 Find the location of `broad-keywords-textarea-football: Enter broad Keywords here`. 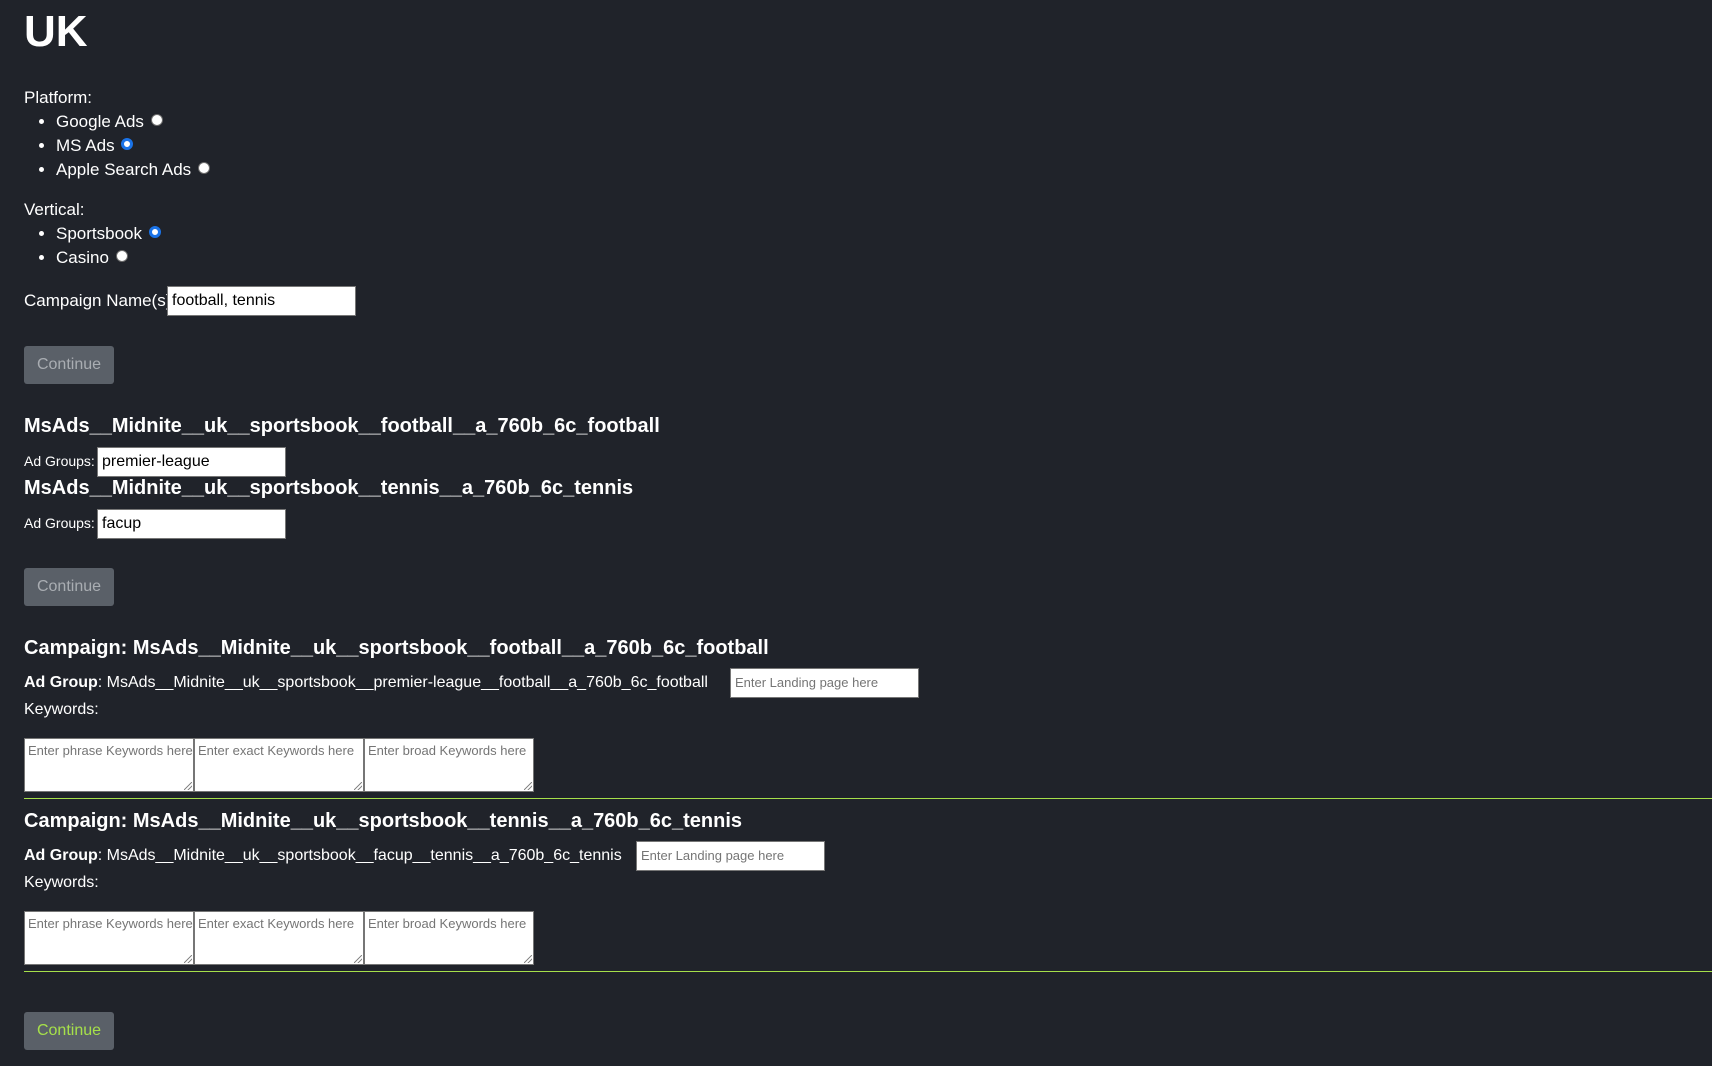

broad-keywords-textarea-football: Enter broad Keywords here is located at coordinates (449, 765).